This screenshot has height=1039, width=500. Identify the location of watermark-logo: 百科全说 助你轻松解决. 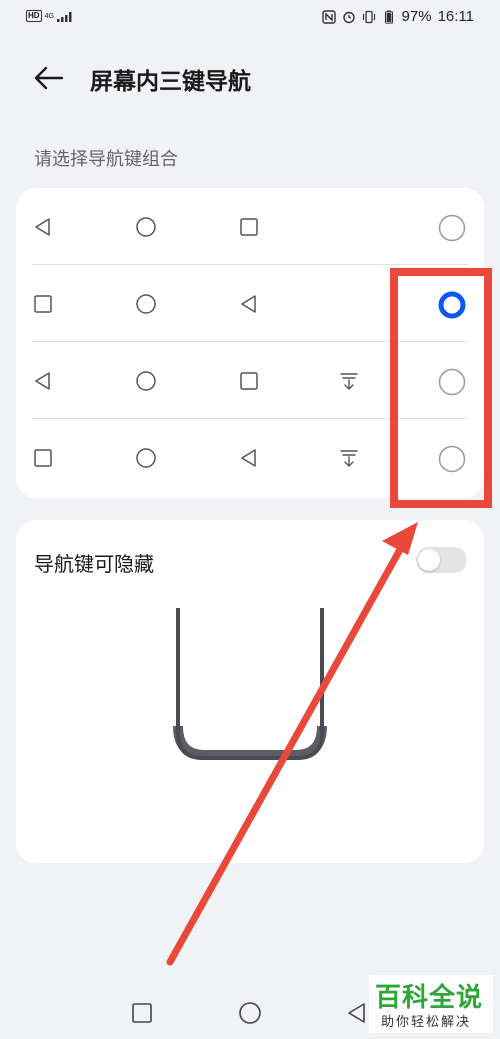
(431, 1004).